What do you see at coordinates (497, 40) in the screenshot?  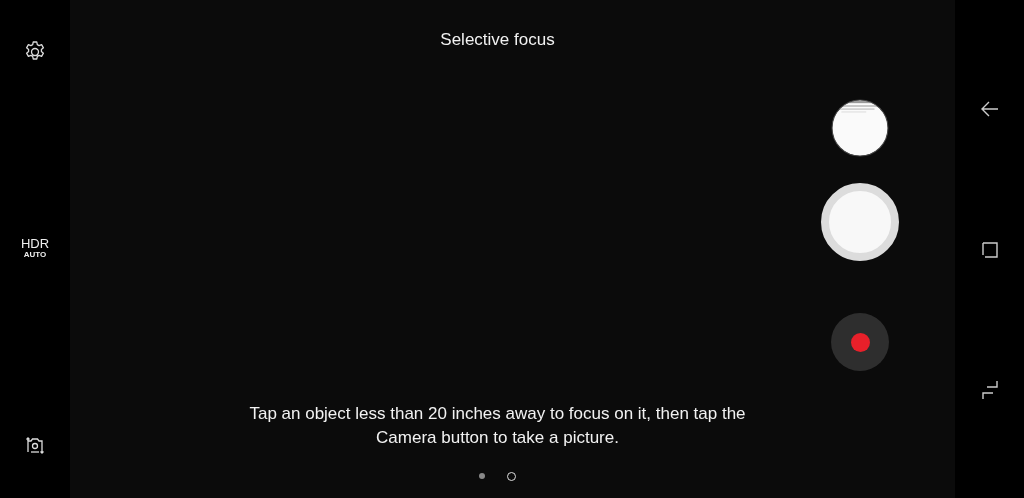 I see `mode-title: Selective focus` at bounding box center [497, 40].